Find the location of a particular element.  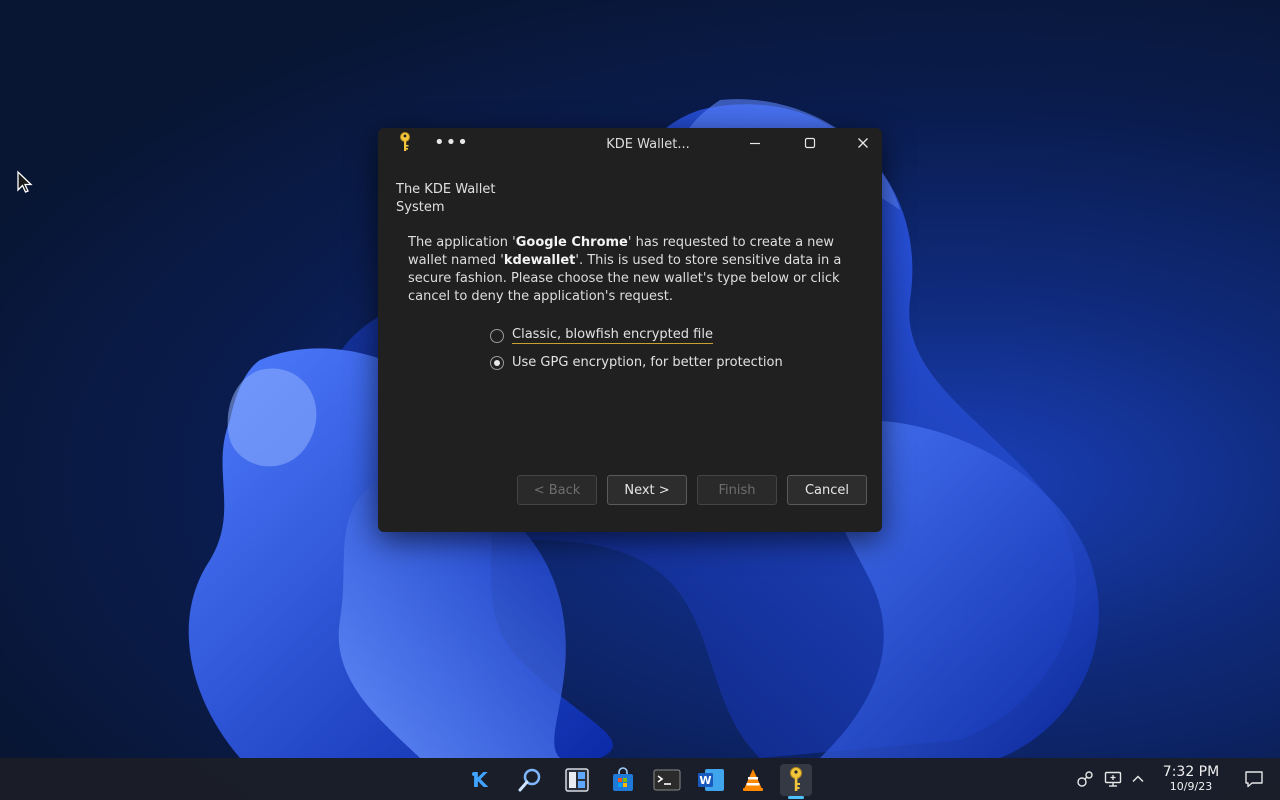

option-classic-blowfish: Classic, blowfish encrypted file is located at coordinates (601, 335).